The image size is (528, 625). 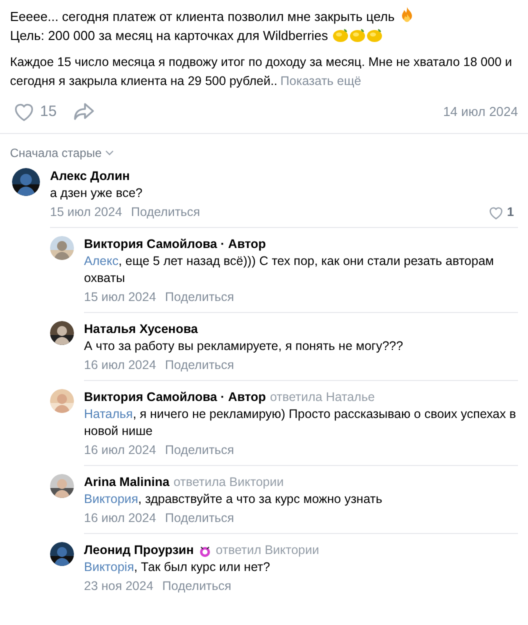 I want to click on comment-text: Виктория, здравствуйте а что за курс можно узнать, so click(x=234, y=499).